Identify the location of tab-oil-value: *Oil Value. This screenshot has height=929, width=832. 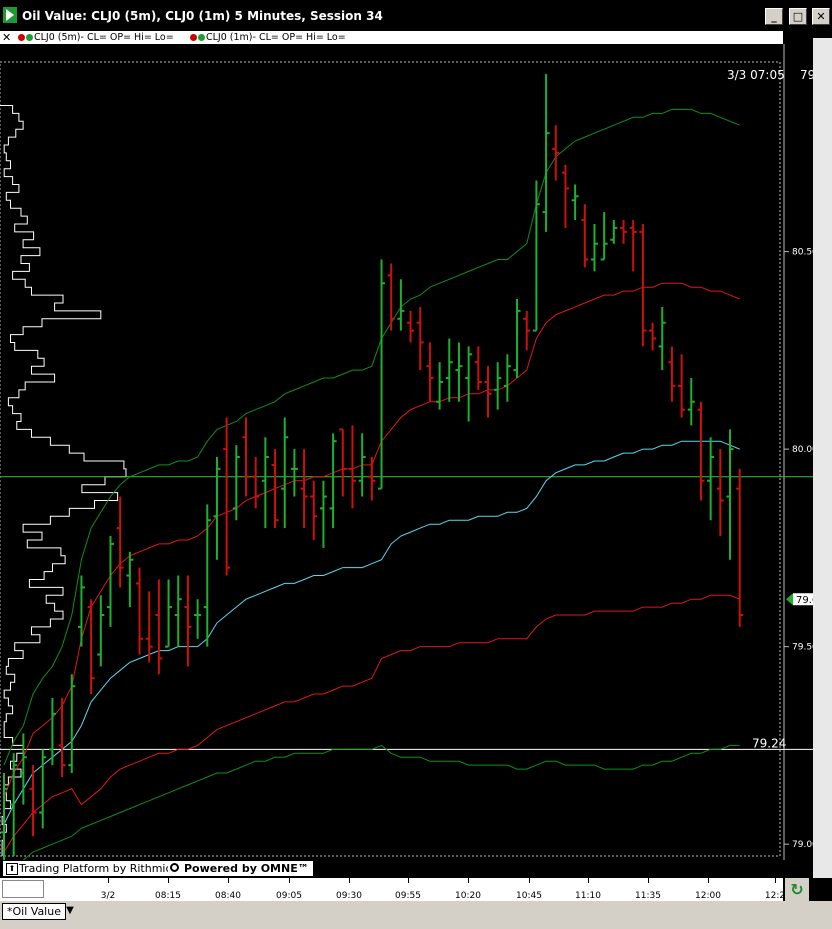
(34, 911).